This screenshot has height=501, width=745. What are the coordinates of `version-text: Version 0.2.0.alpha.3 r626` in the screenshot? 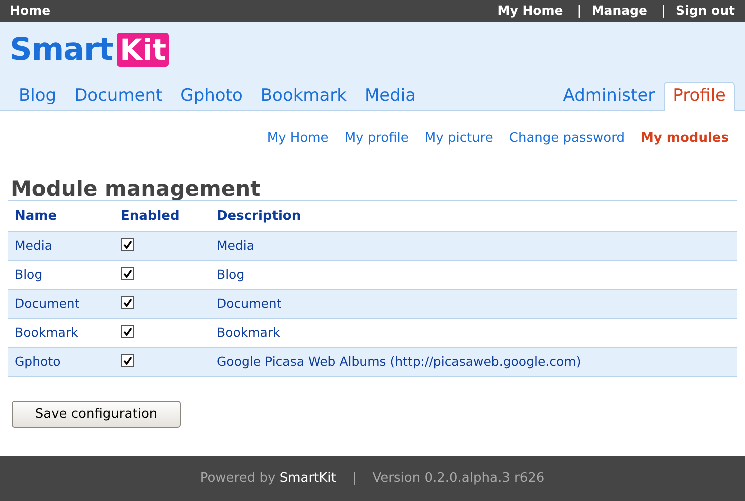 It's located at (458, 479).